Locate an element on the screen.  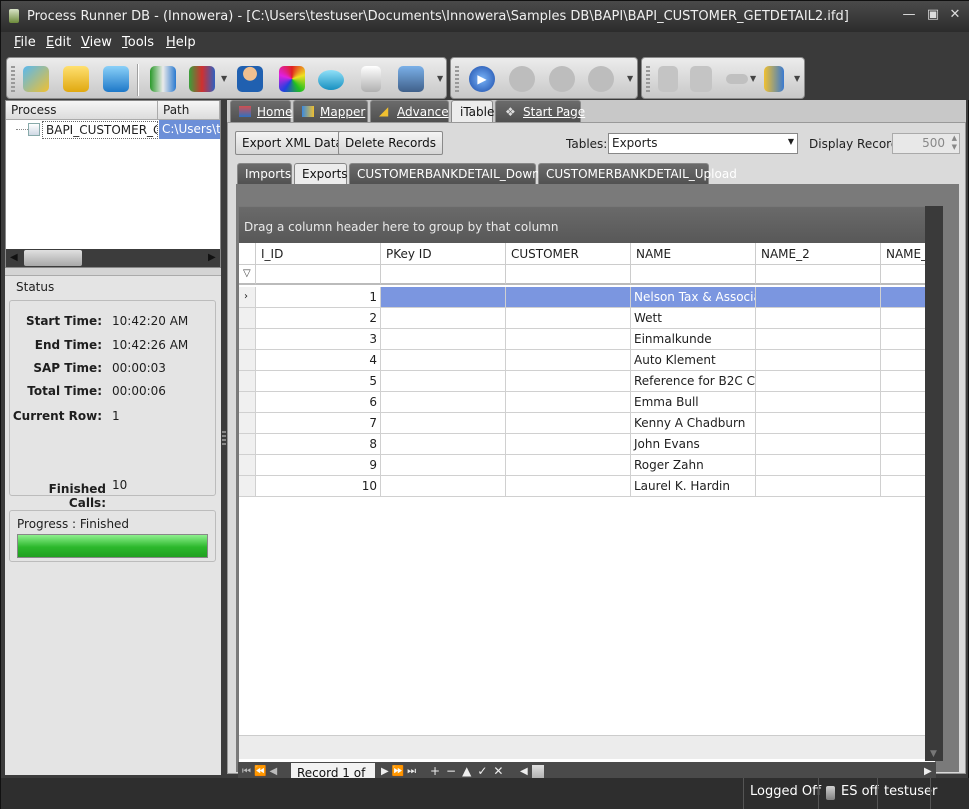
nav-first-prev-icons: ⏮⏪◀ is located at coordinates (261, 771).